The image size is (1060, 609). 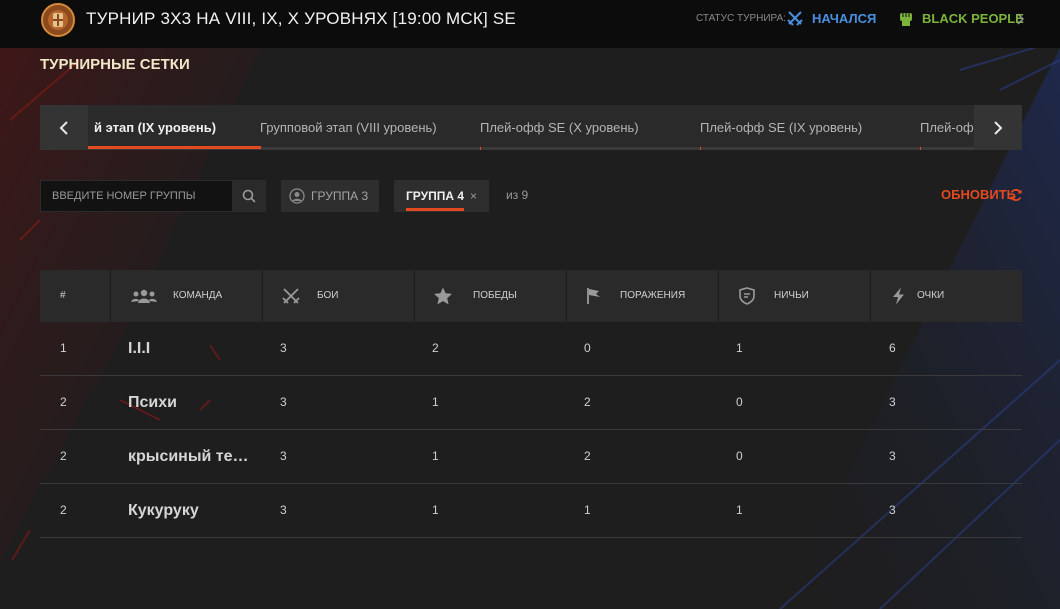 I want to click on tab-stage-1: й этап (IX уровень), so click(x=155, y=127).